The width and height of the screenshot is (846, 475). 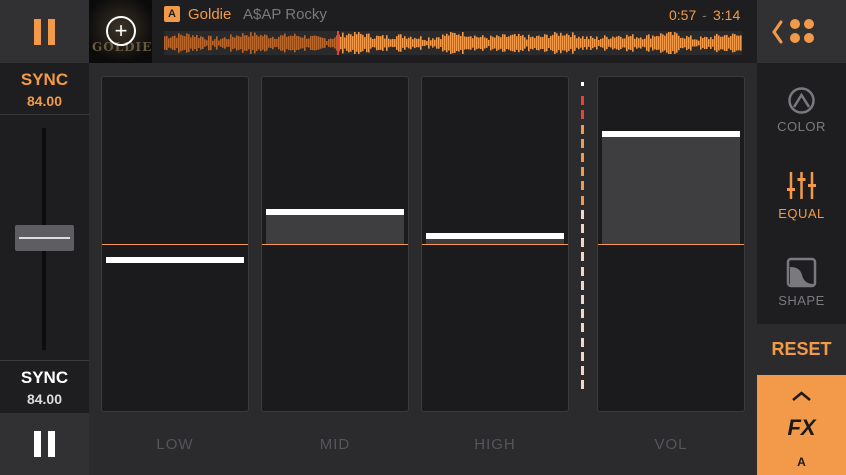 What do you see at coordinates (44, 101) in the screenshot?
I see `bpm-value: 84.00` at bounding box center [44, 101].